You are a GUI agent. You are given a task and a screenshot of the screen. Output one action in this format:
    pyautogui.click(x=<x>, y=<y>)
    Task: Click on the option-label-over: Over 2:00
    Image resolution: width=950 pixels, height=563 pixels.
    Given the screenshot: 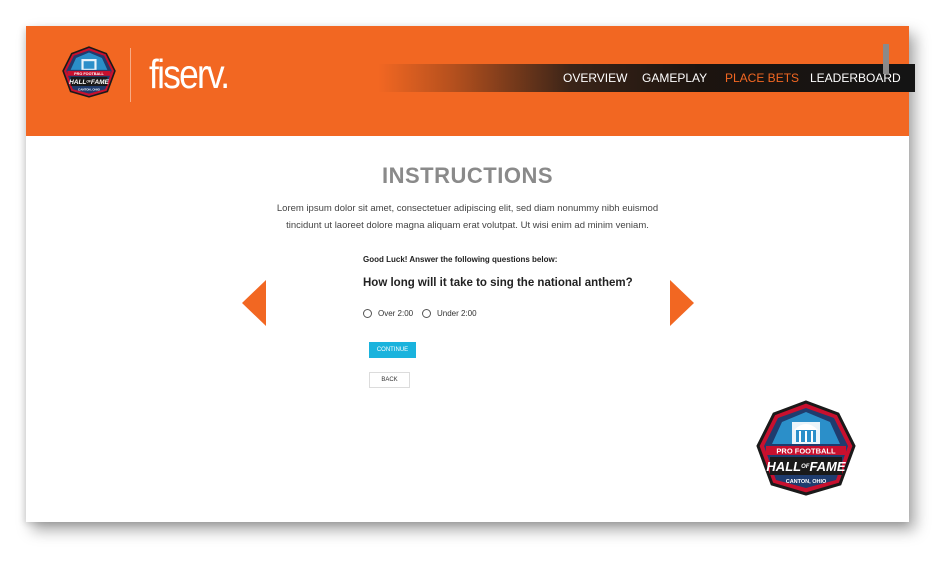 What is the action you would take?
    pyautogui.click(x=396, y=313)
    